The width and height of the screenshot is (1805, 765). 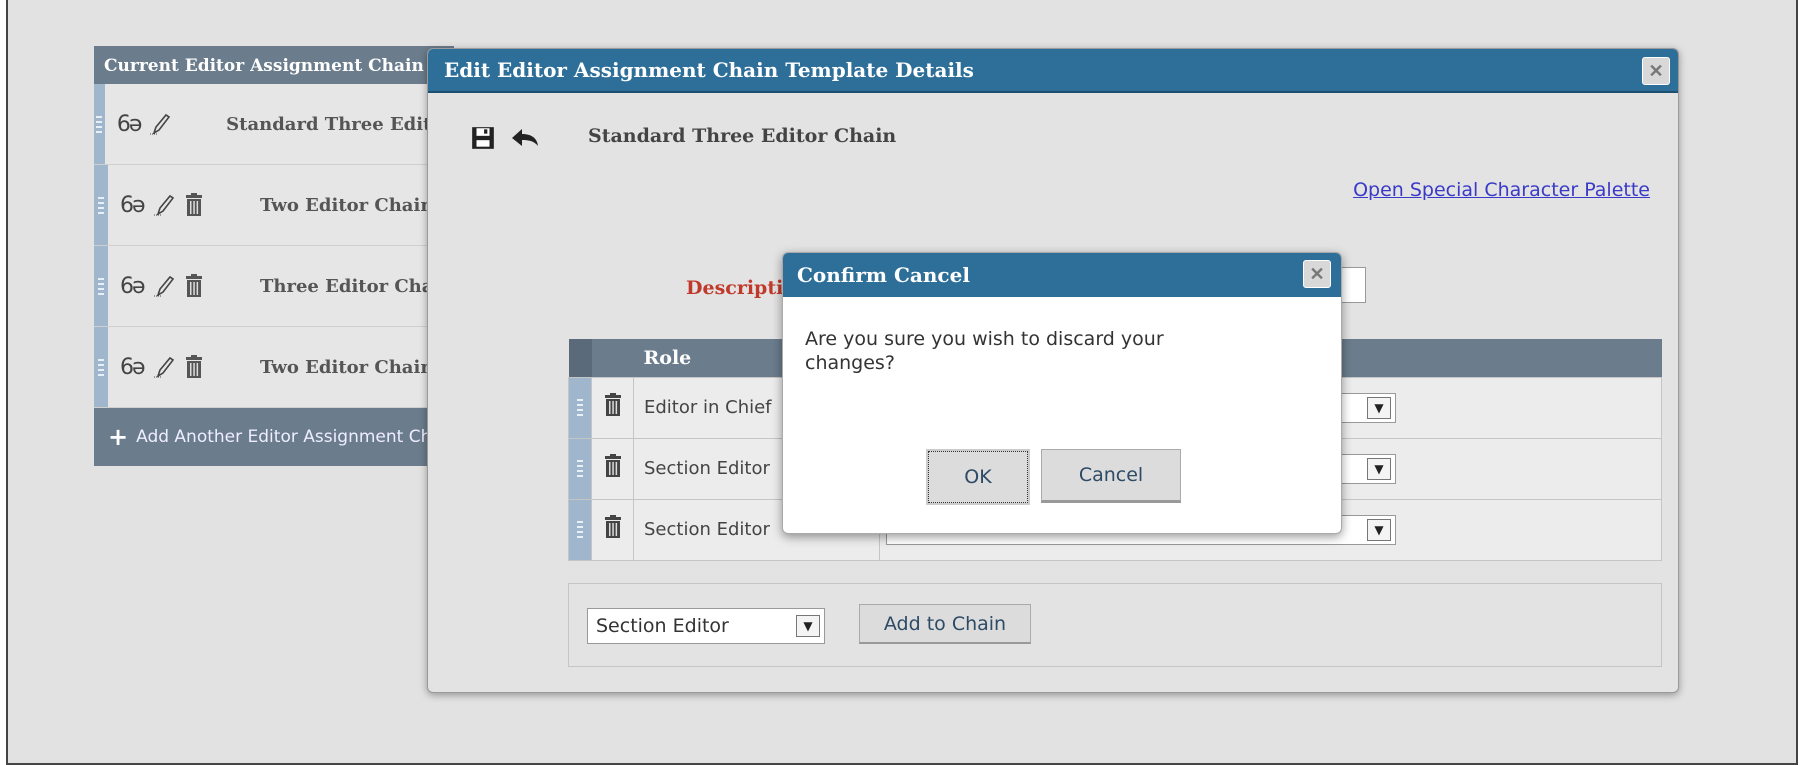 I want to click on chain-list-item: 6ə Standard Three Editor Chain, so click(x=274, y=124).